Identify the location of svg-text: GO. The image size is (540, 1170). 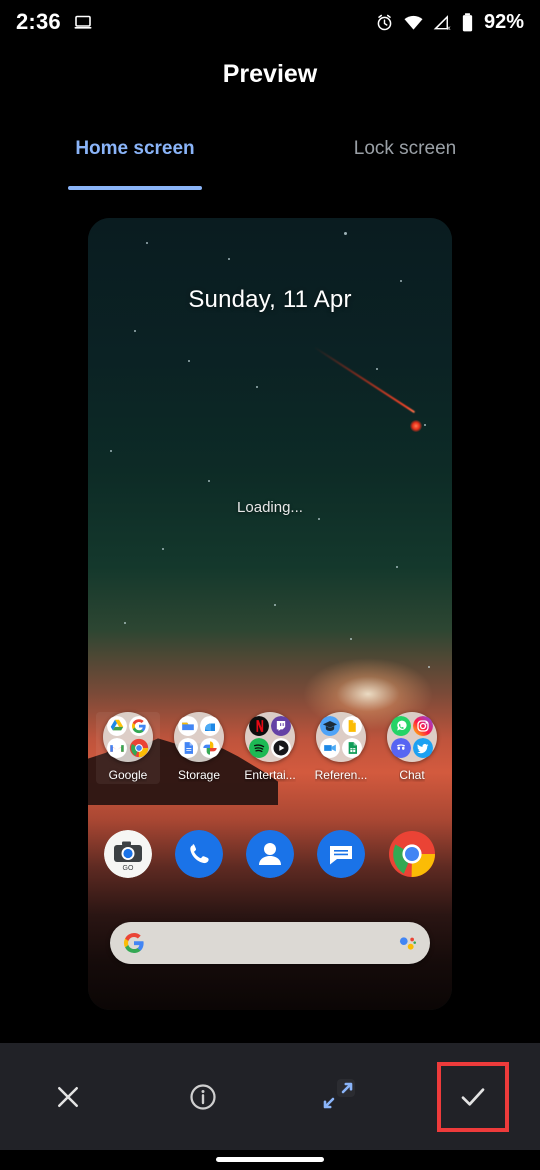
(128, 868).